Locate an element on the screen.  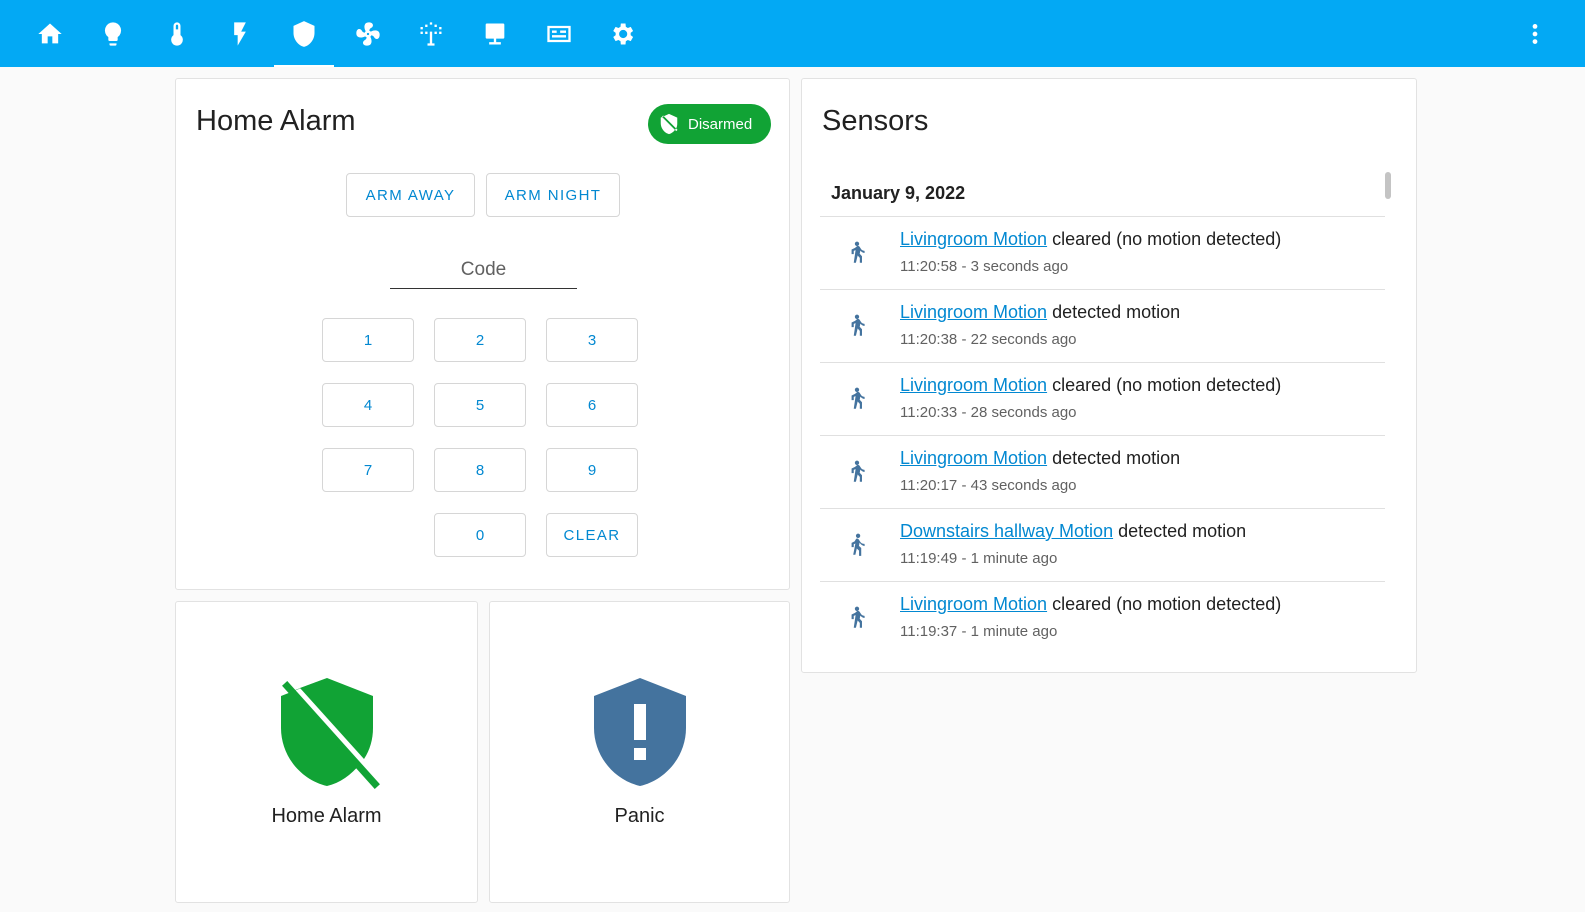
log-timestamp: 11:19:37 - 1 minute ago is located at coordinates (979, 631).